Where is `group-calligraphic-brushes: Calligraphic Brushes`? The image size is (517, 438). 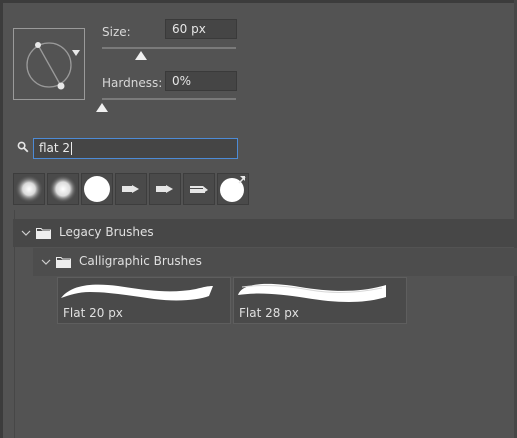 group-calligraphic-brushes: Calligraphic Brushes is located at coordinates (275, 262).